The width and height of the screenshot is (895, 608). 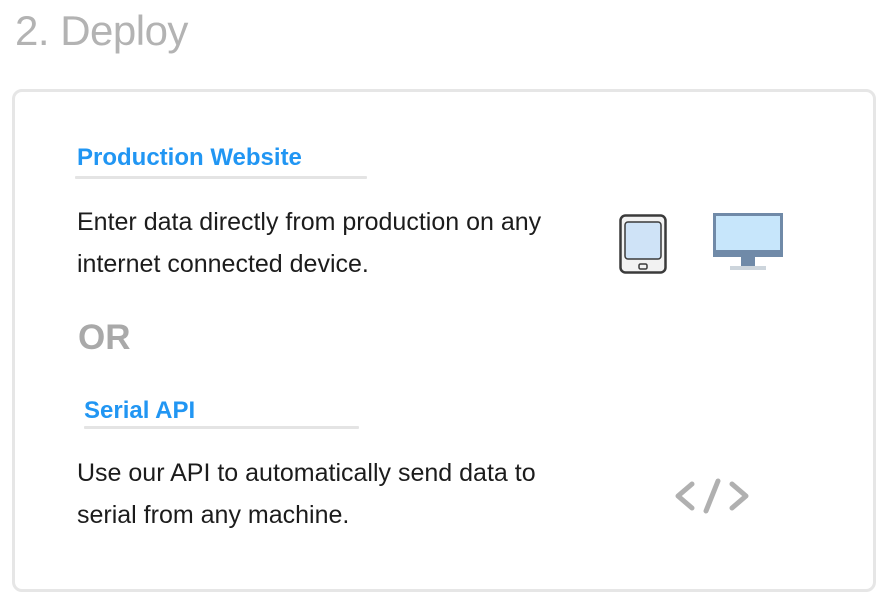 What do you see at coordinates (712, 496) in the screenshot?
I see `code-brackets-icon` at bounding box center [712, 496].